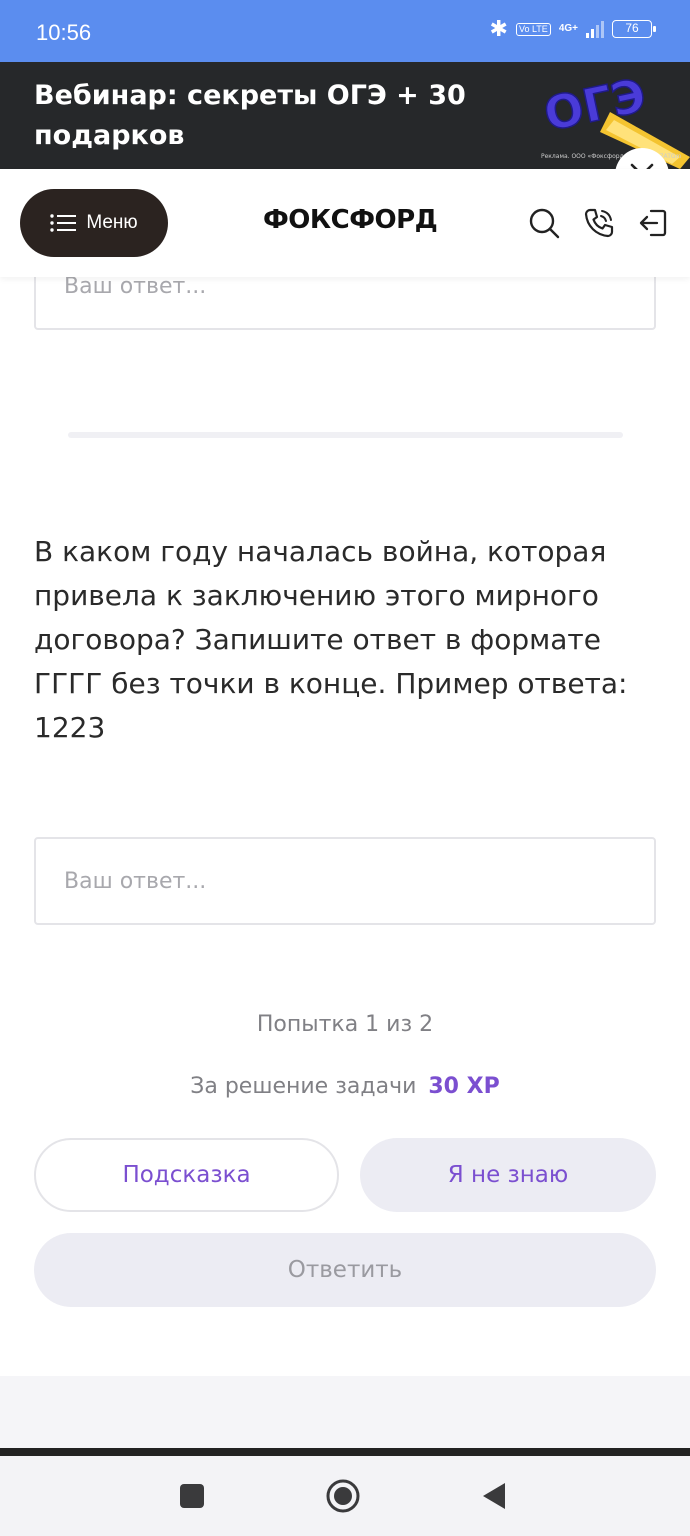 The image size is (690, 1536). I want to click on site-header: Меню ФОКСФОРД, so click(345, 223).